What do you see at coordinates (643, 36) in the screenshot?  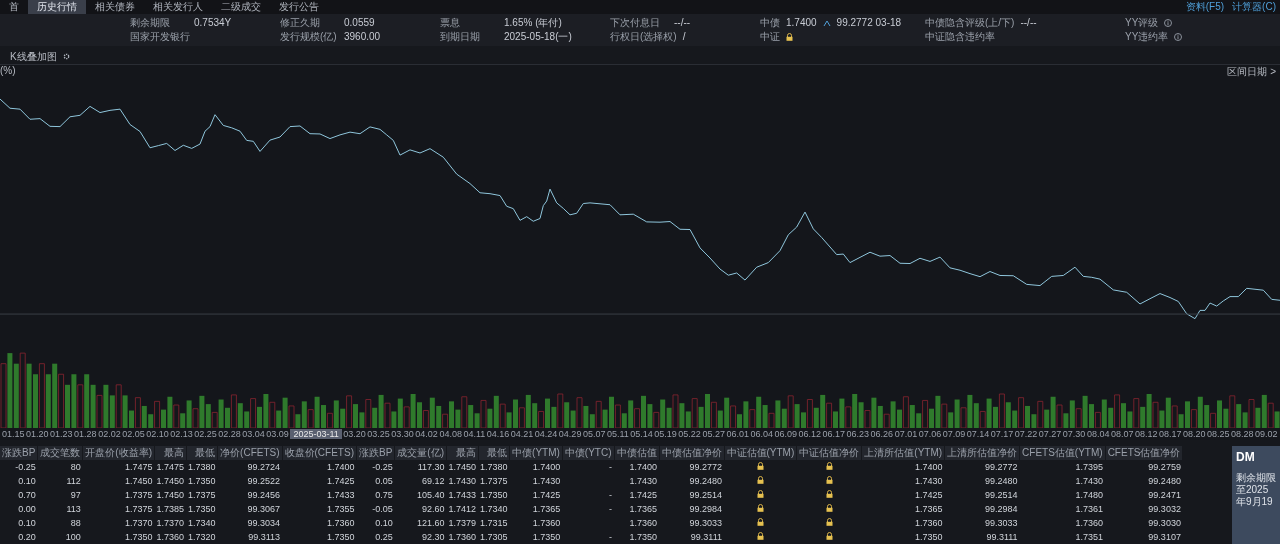 I see `field-label: 行权日(选择权)` at bounding box center [643, 36].